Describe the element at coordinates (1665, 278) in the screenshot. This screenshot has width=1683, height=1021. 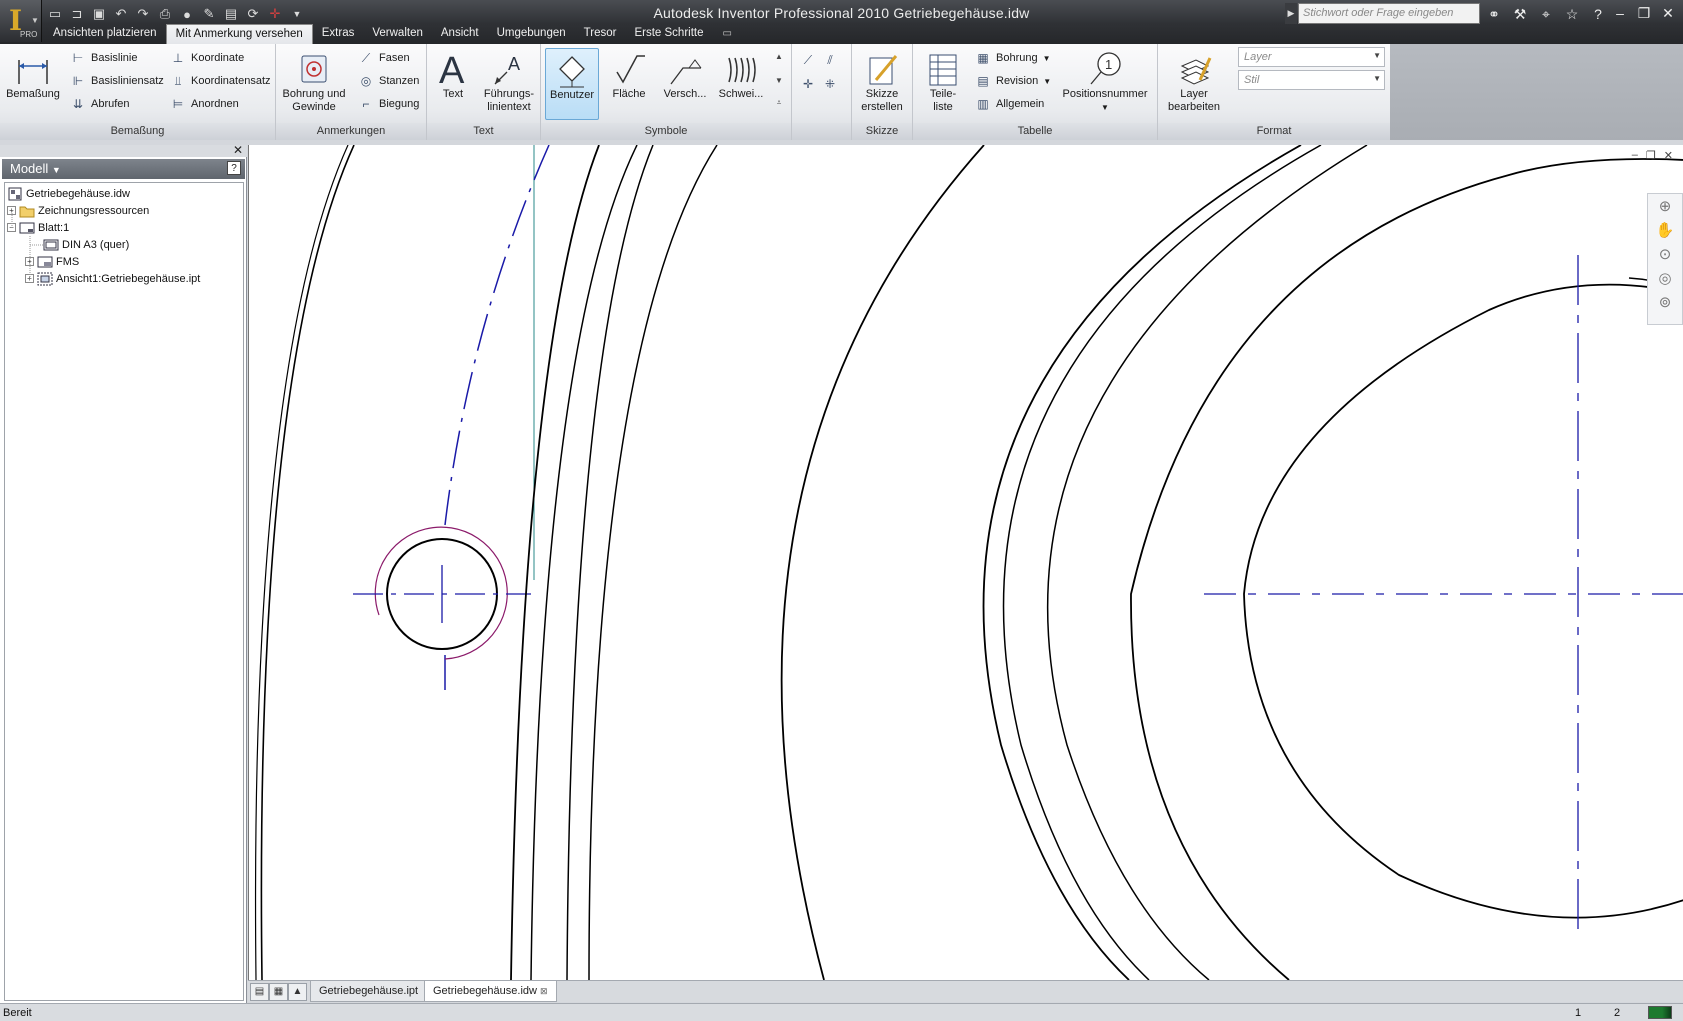
I see `zoom-window-icon: ◎` at that location.